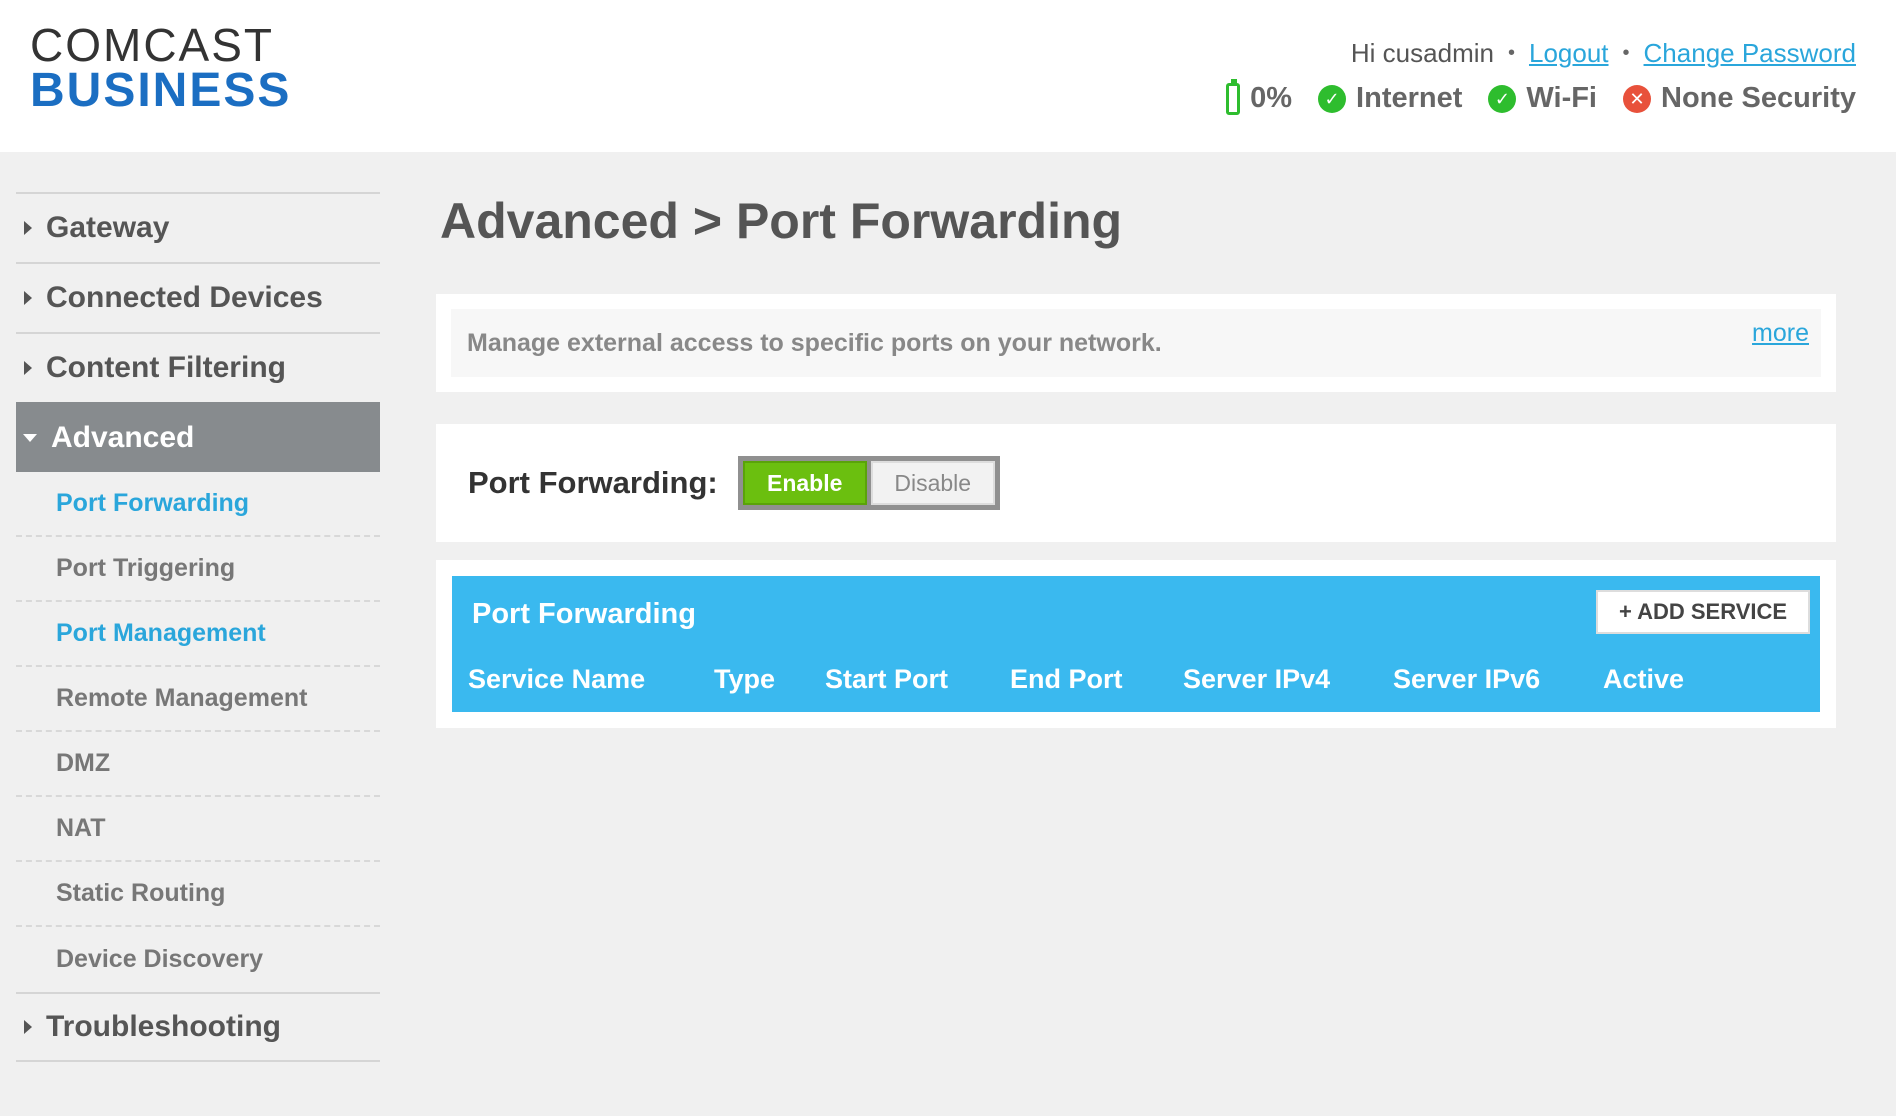 Image resolution: width=1896 pixels, height=1116 pixels. I want to click on nav-item-label: Gateway, so click(108, 227).